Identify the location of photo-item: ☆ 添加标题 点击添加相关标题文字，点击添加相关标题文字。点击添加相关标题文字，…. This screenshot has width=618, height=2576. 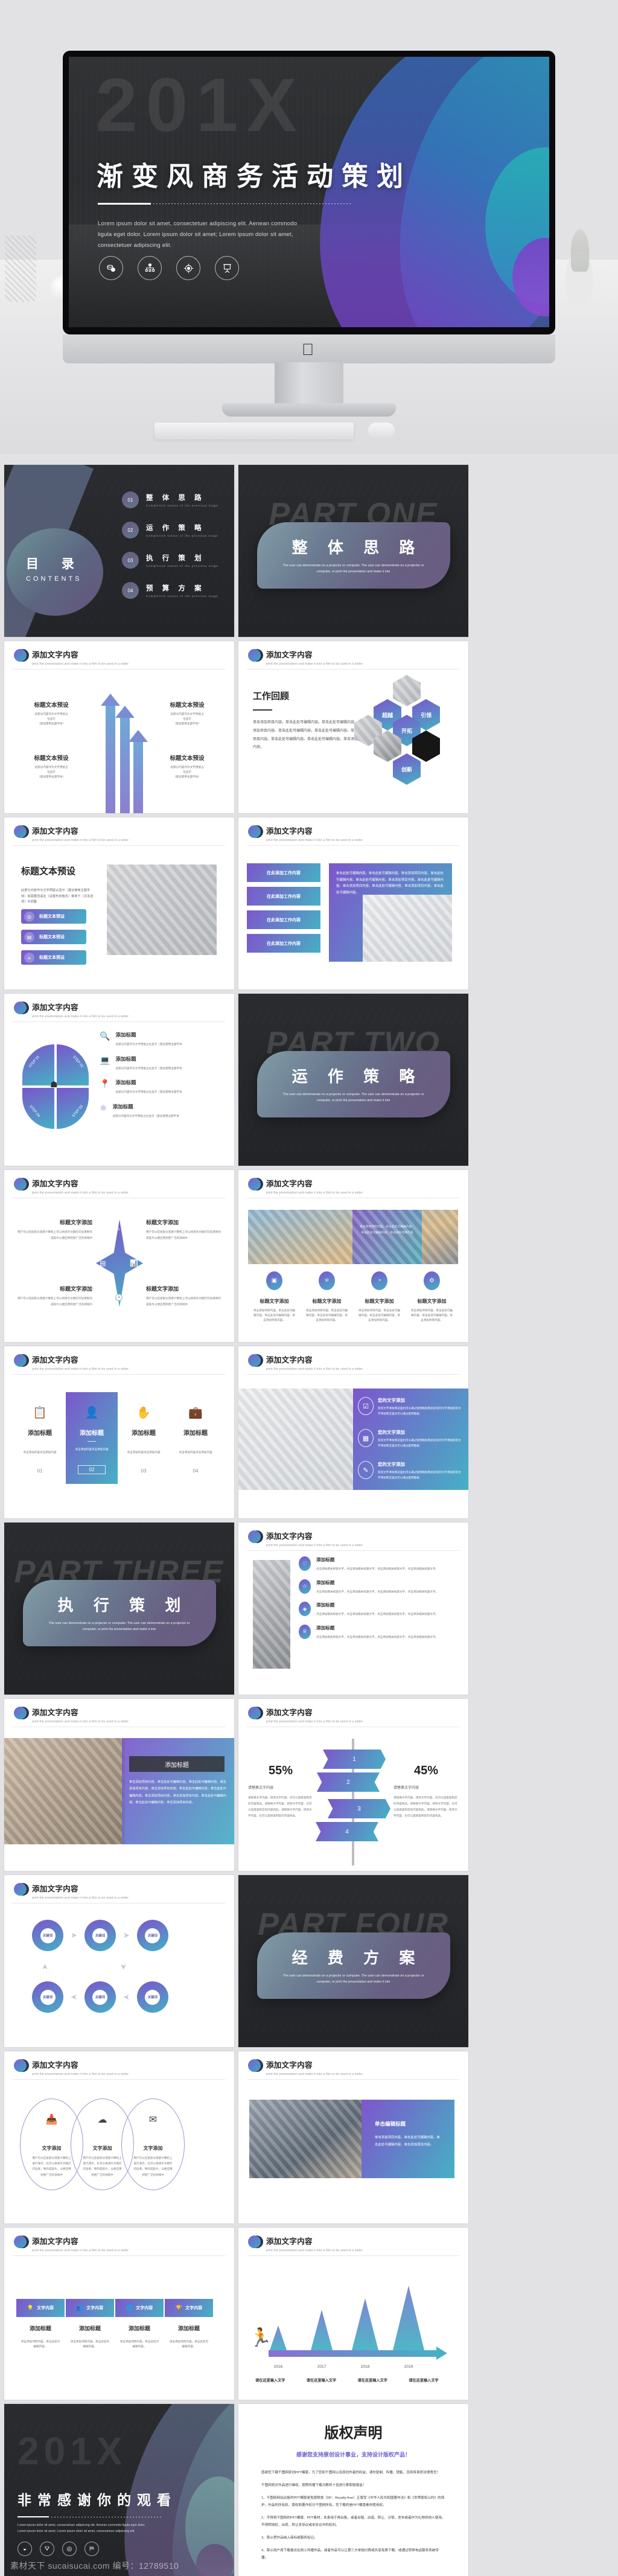
(379, 1587).